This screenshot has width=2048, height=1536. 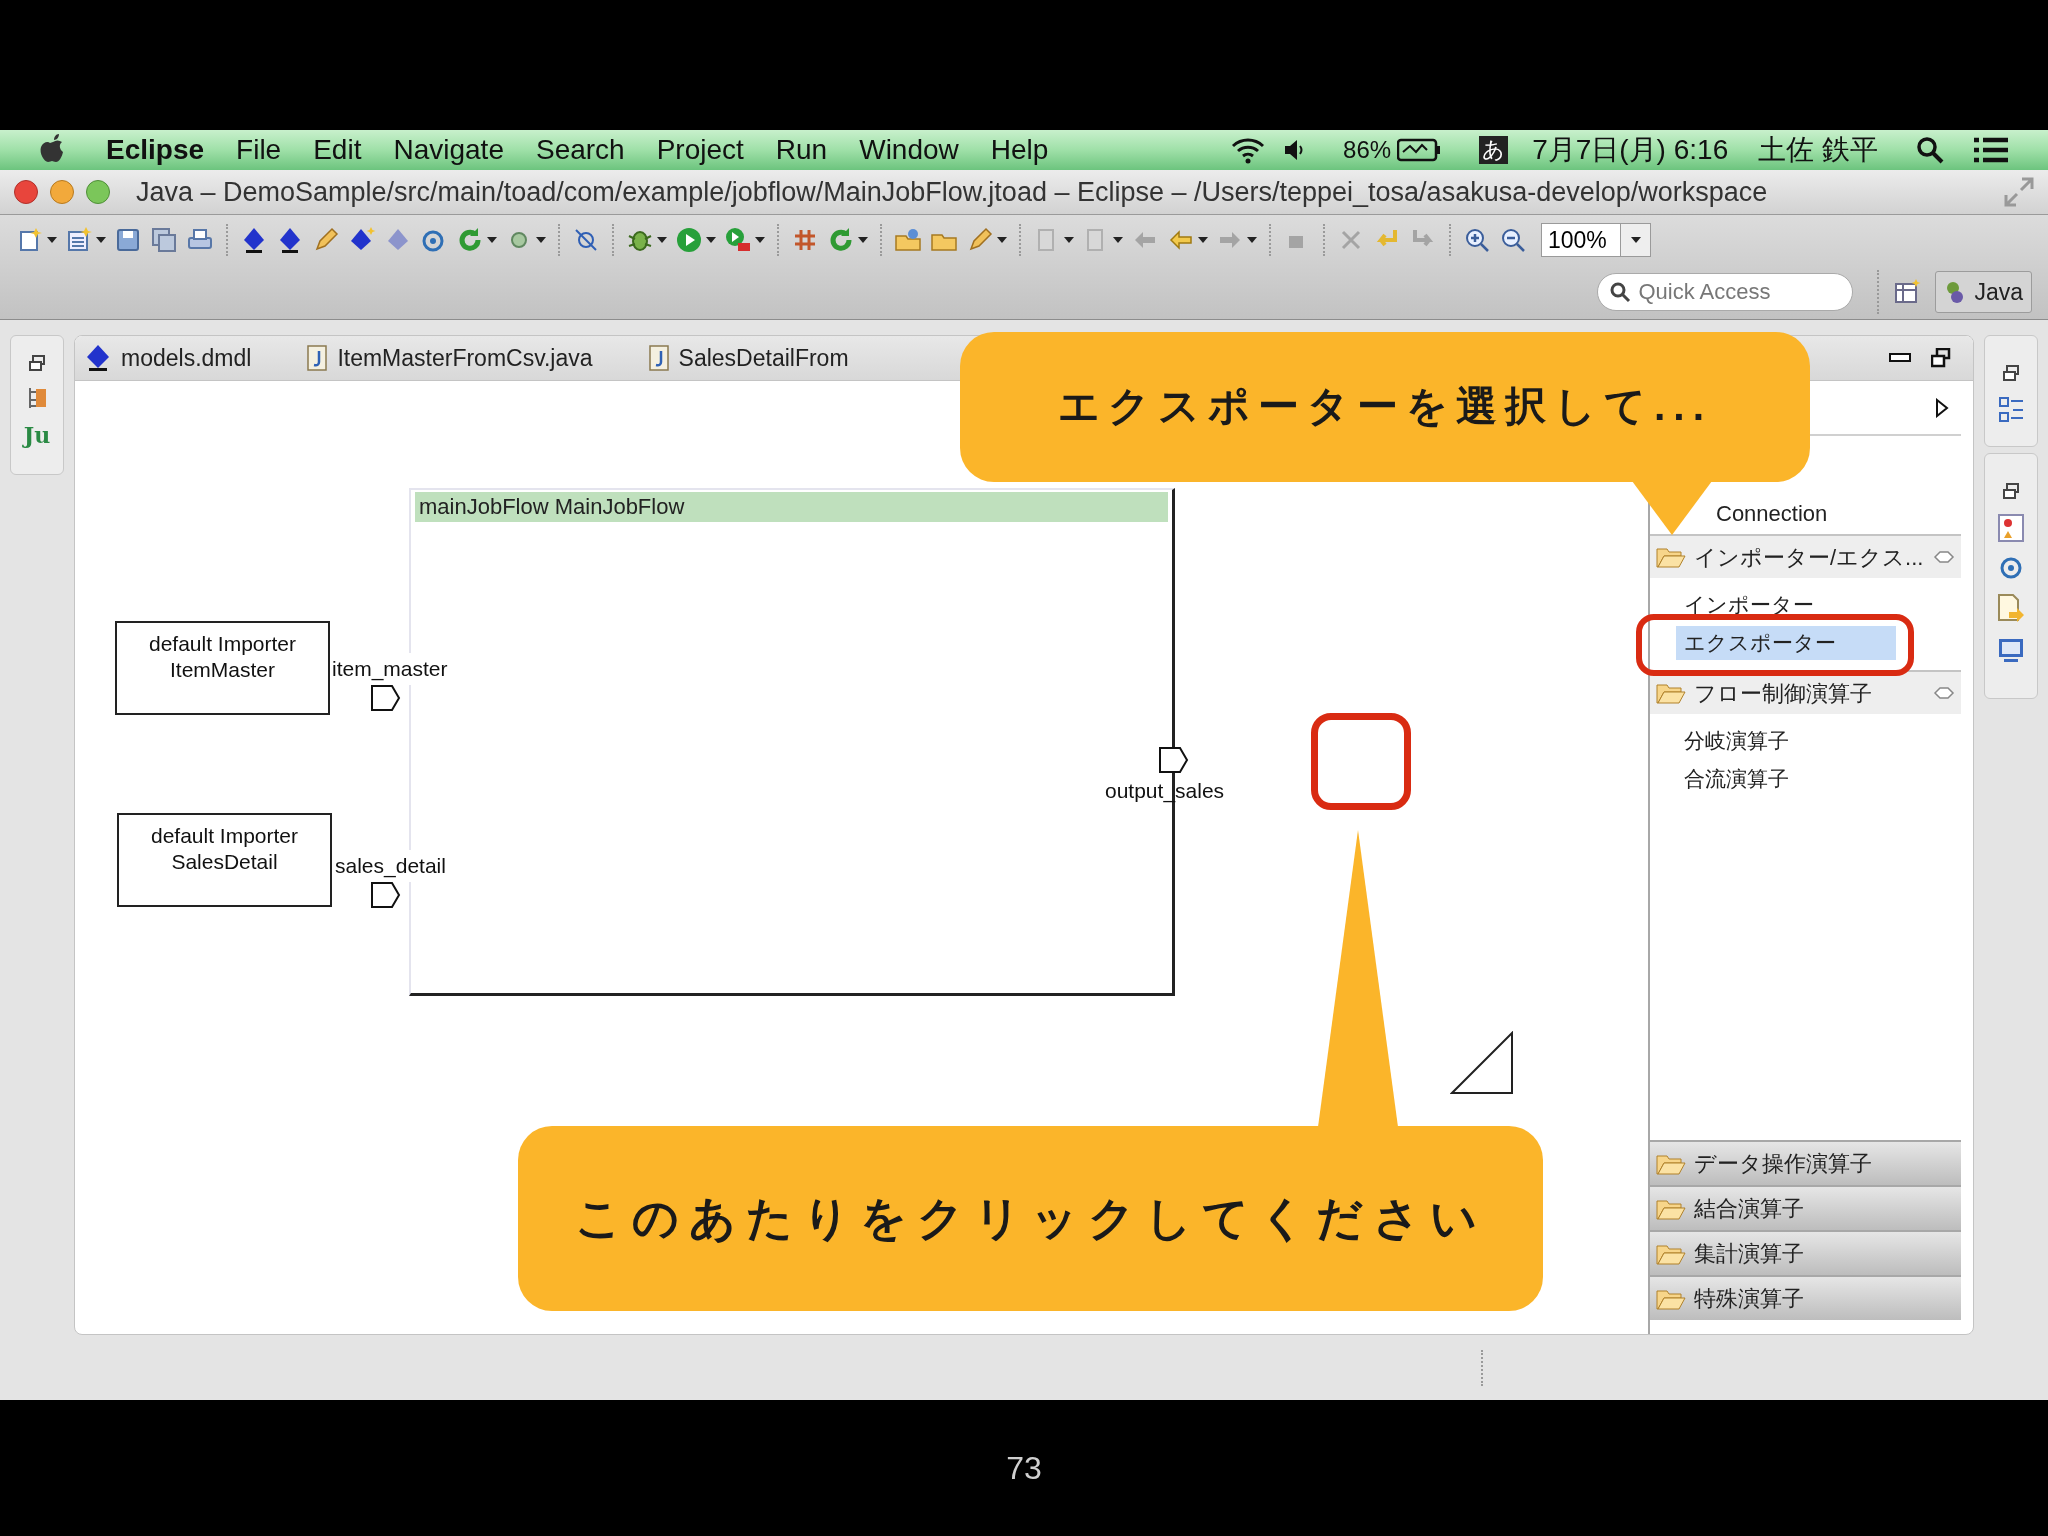 I want to click on palette-item: 分岐演算子, so click(x=1786, y=741).